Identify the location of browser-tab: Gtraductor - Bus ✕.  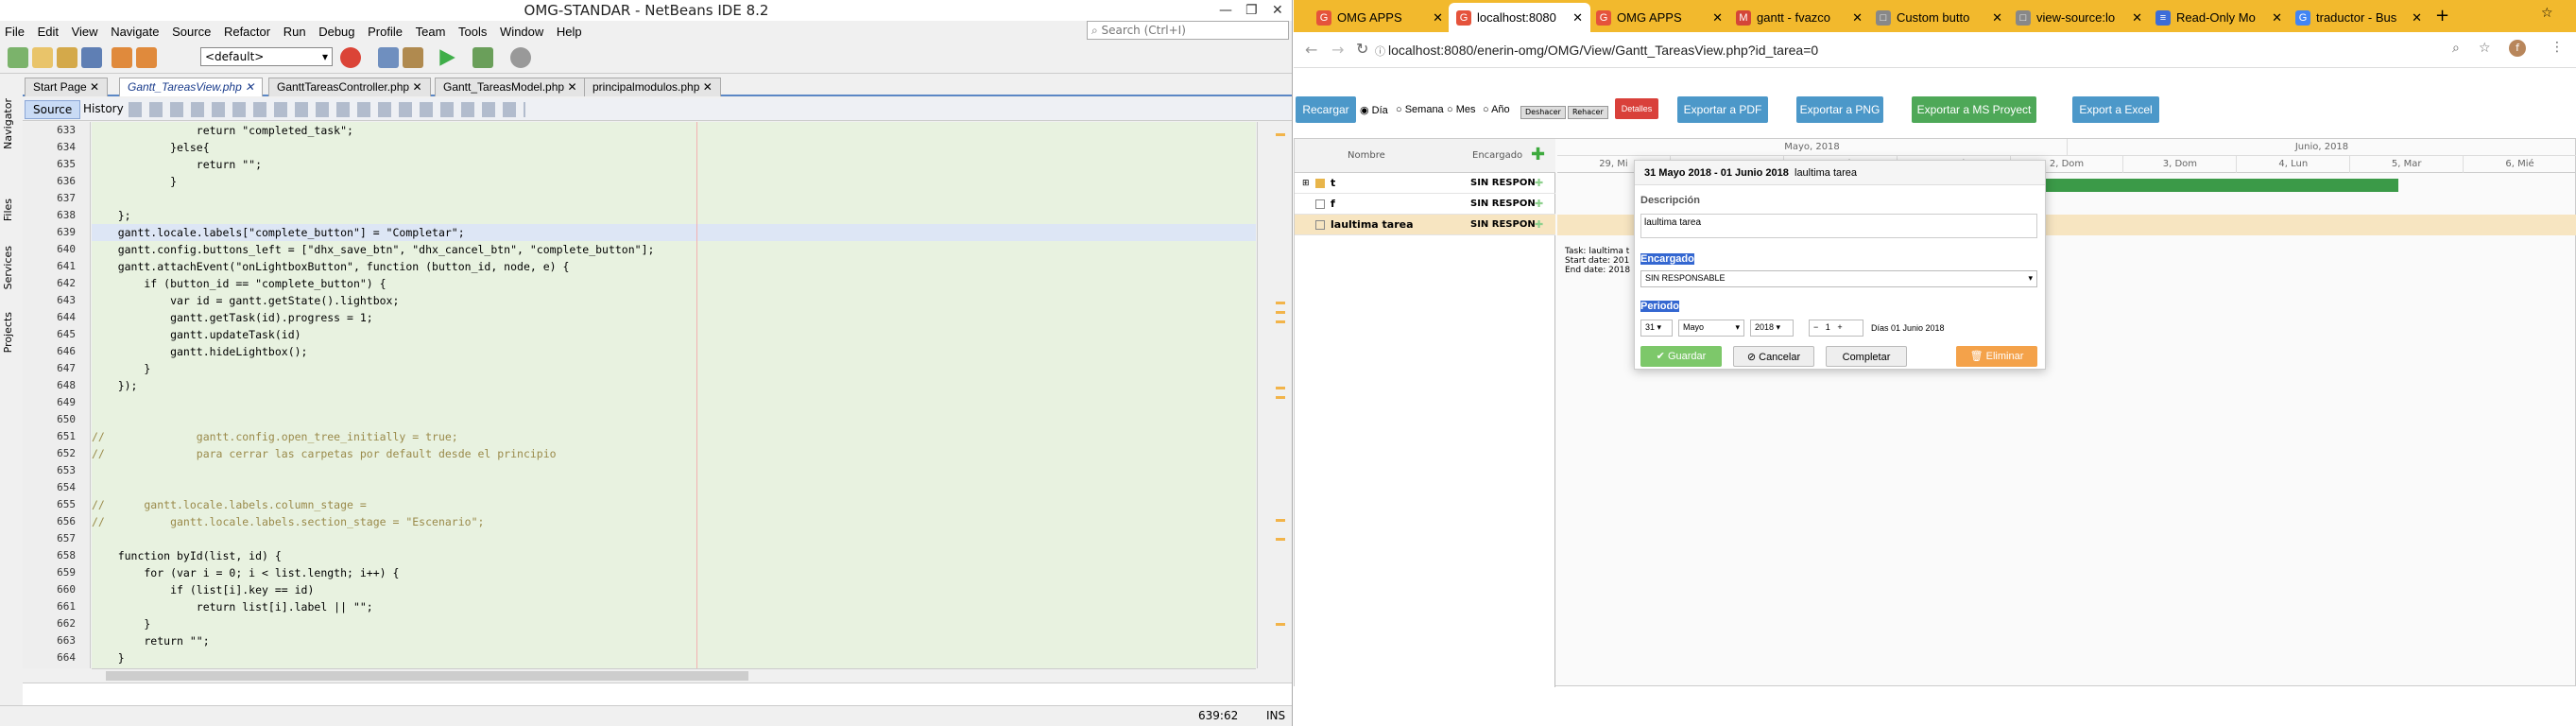
(2359, 18).